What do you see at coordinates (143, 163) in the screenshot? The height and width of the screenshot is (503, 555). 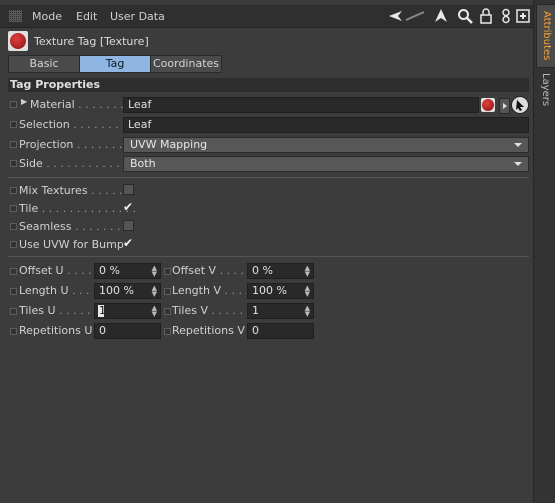 I see `side-value: Both` at bounding box center [143, 163].